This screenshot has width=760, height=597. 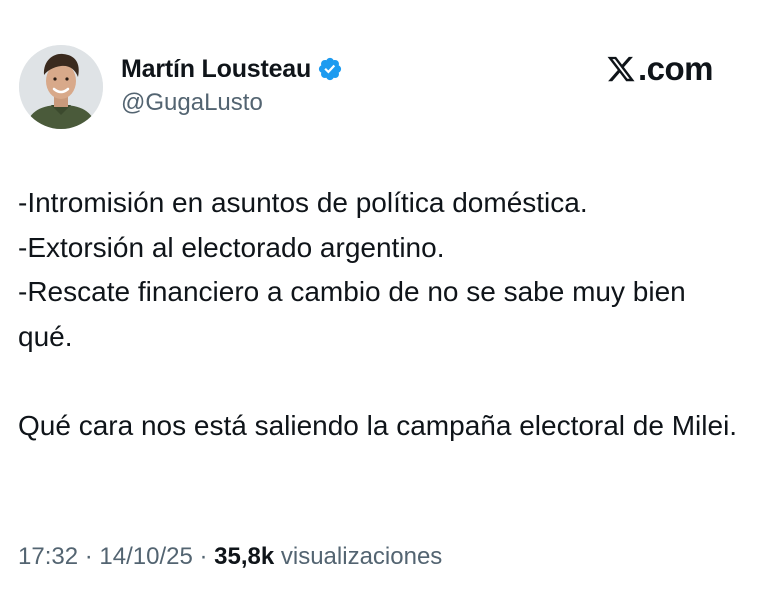 I want to click on brand-logo: .com, so click(x=659, y=69).